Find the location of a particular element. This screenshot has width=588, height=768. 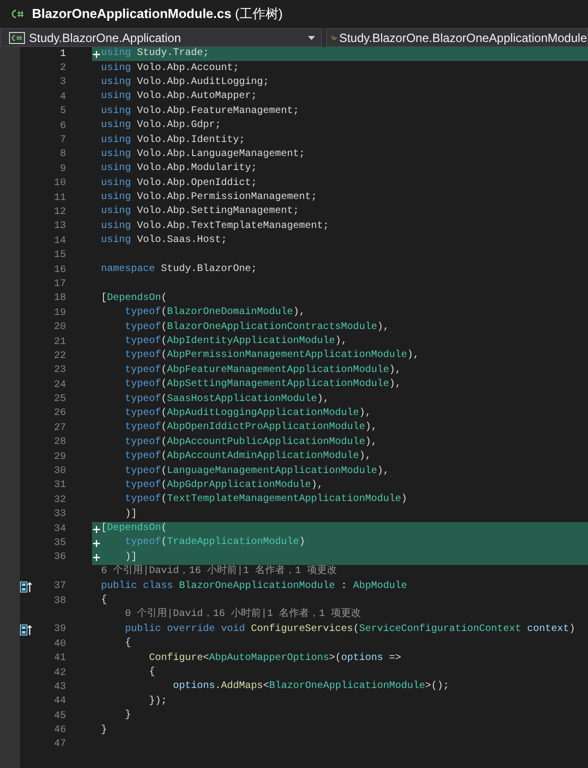

code-line: typeof(BlazorOneApplicationContractsModule), is located at coordinates (257, 327).